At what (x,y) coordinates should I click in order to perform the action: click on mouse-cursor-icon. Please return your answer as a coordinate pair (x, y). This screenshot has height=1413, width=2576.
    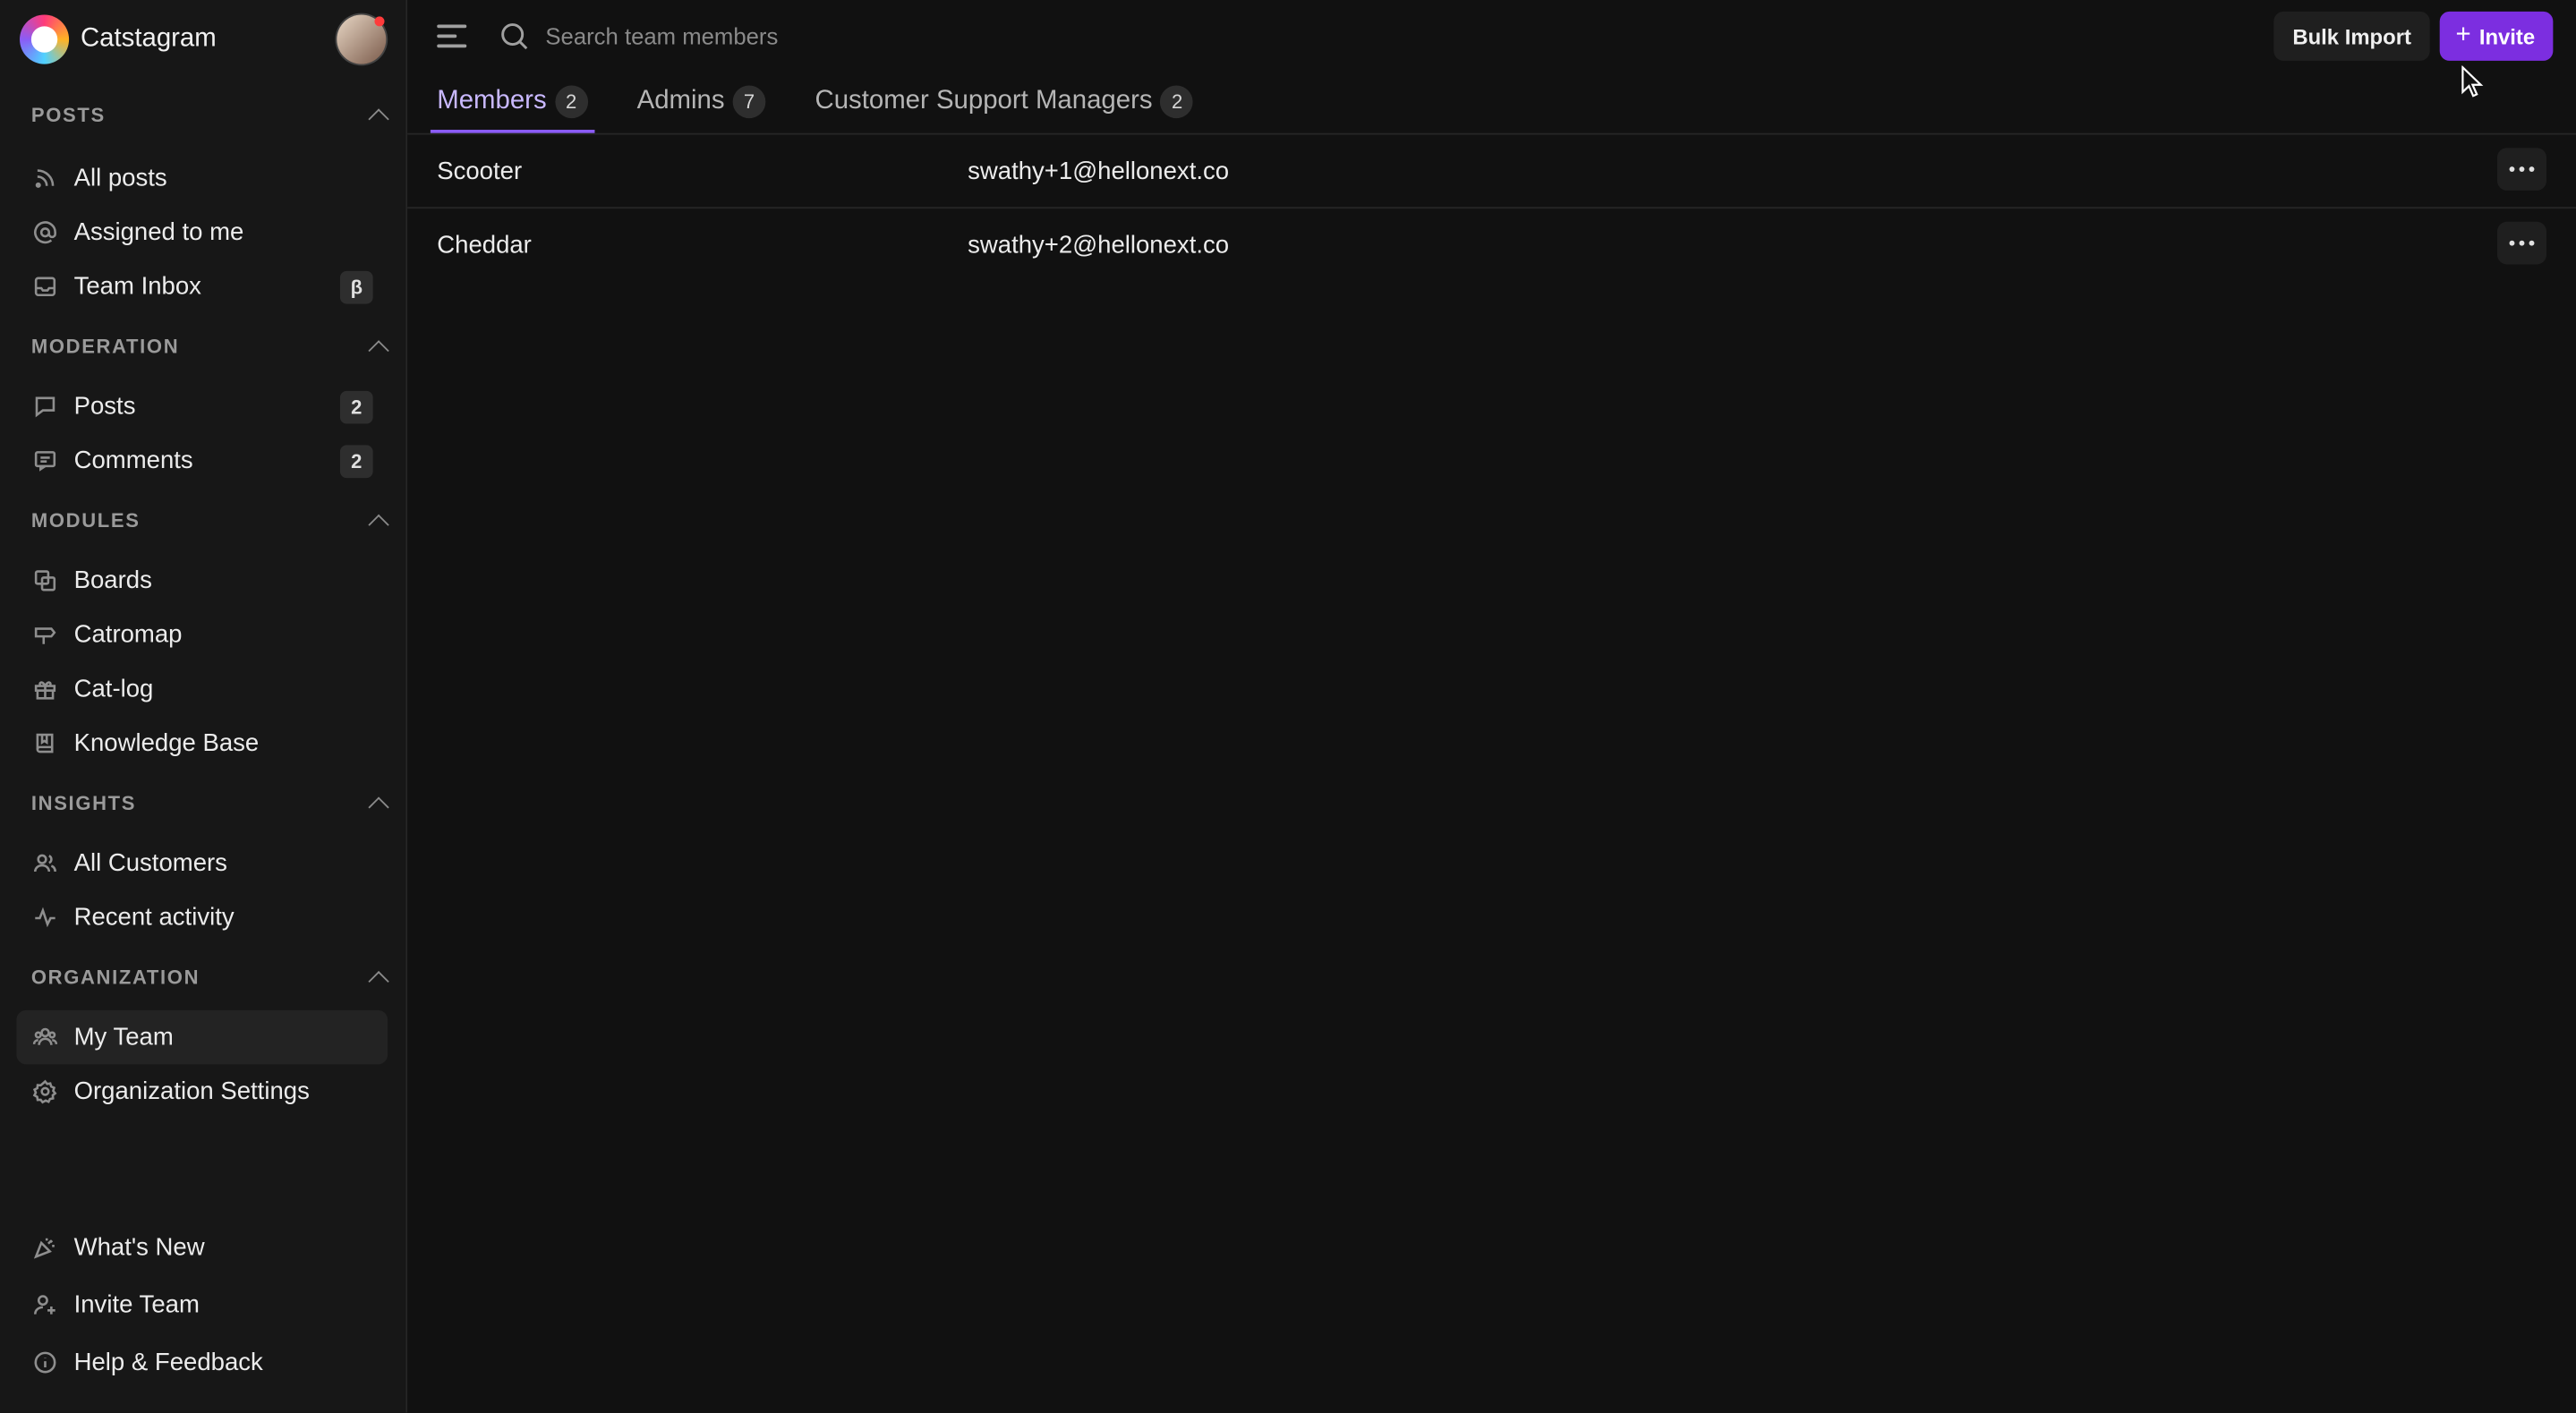
    Looking at the image, I should click on (2472, 82).